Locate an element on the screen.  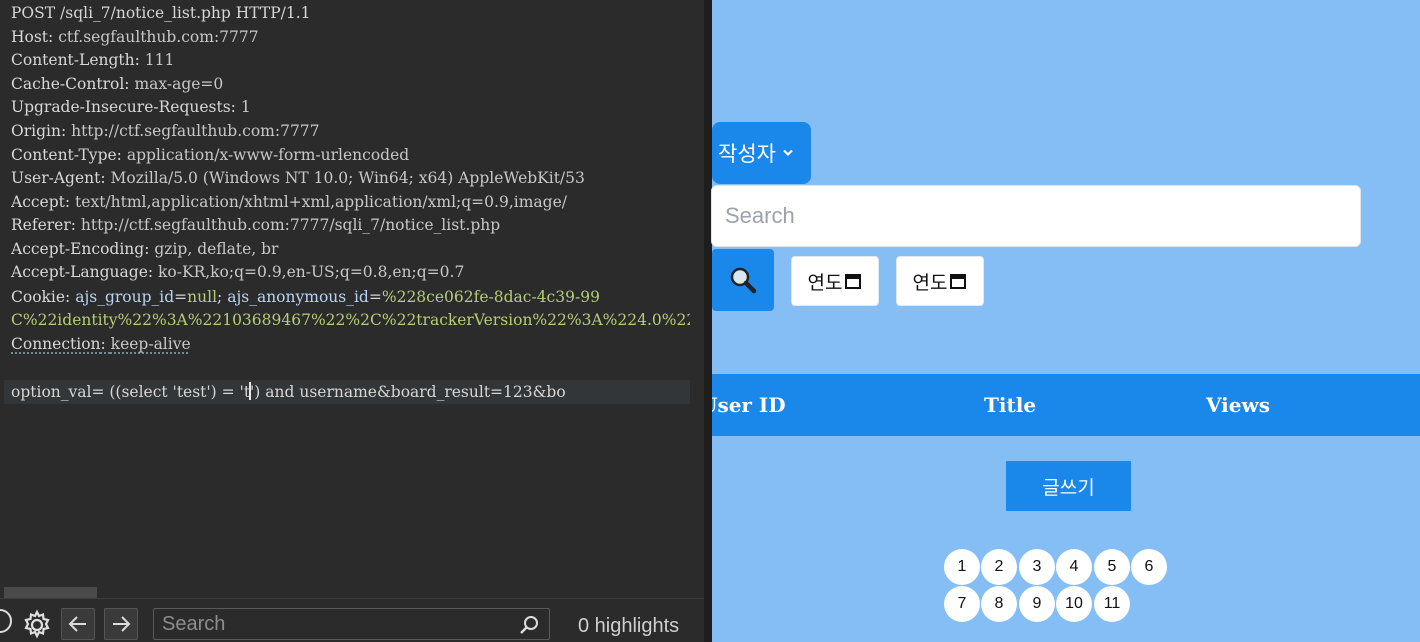
header-value: max-age=0 is located at coordinates (179, 84).